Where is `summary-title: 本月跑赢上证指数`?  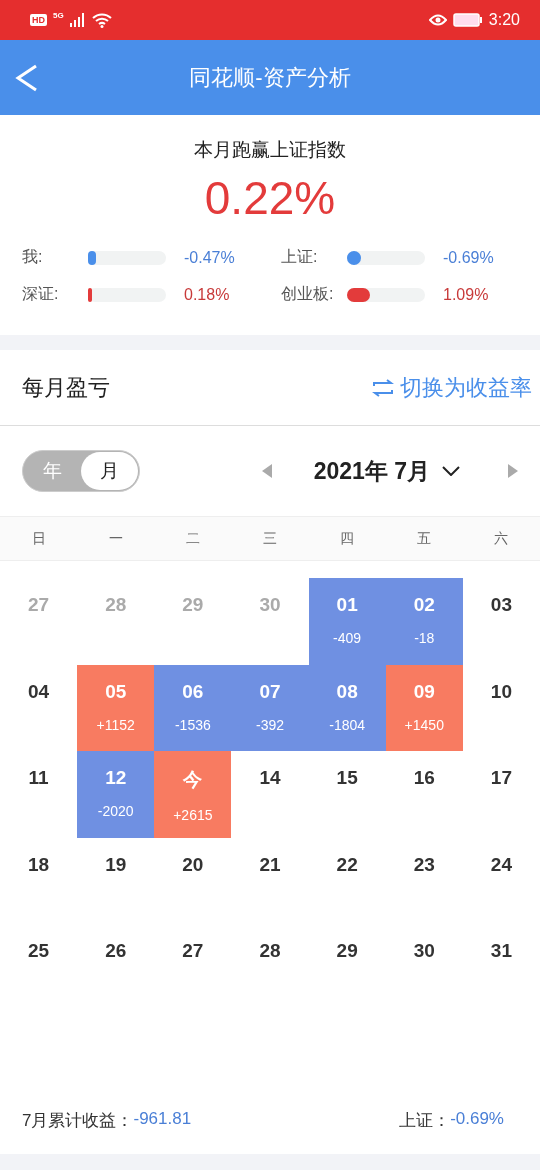
summary-title: 本月跑赢上证指数 is located at coordinates (270, 150).